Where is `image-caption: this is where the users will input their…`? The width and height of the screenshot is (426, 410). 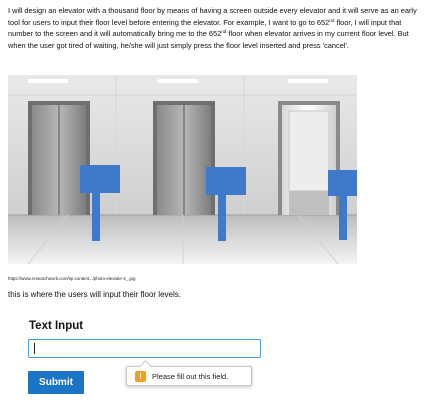
image-caption: this is where the users will input their… is located at coordinates (94, 294).